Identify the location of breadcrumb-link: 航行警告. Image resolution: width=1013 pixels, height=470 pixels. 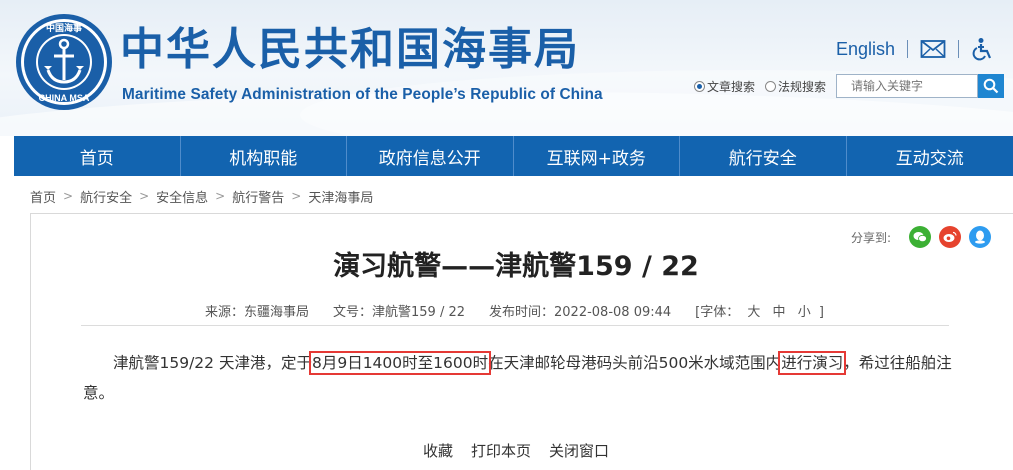
(258, 196).